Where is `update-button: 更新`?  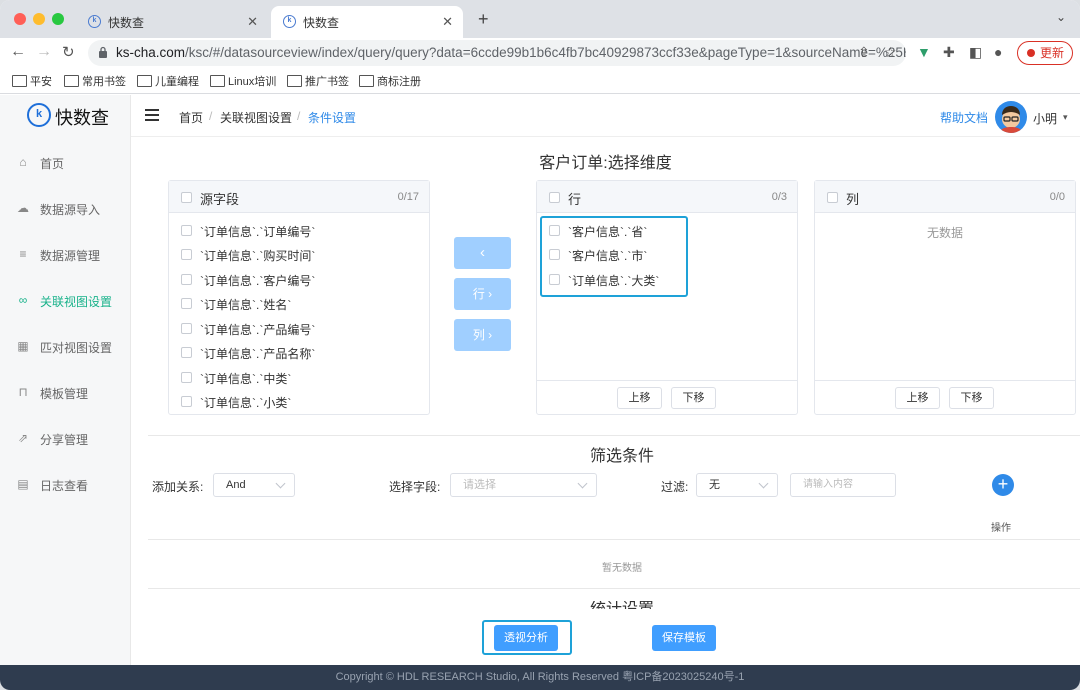 update-button: 更新 is located at coordinates (1045, 53).